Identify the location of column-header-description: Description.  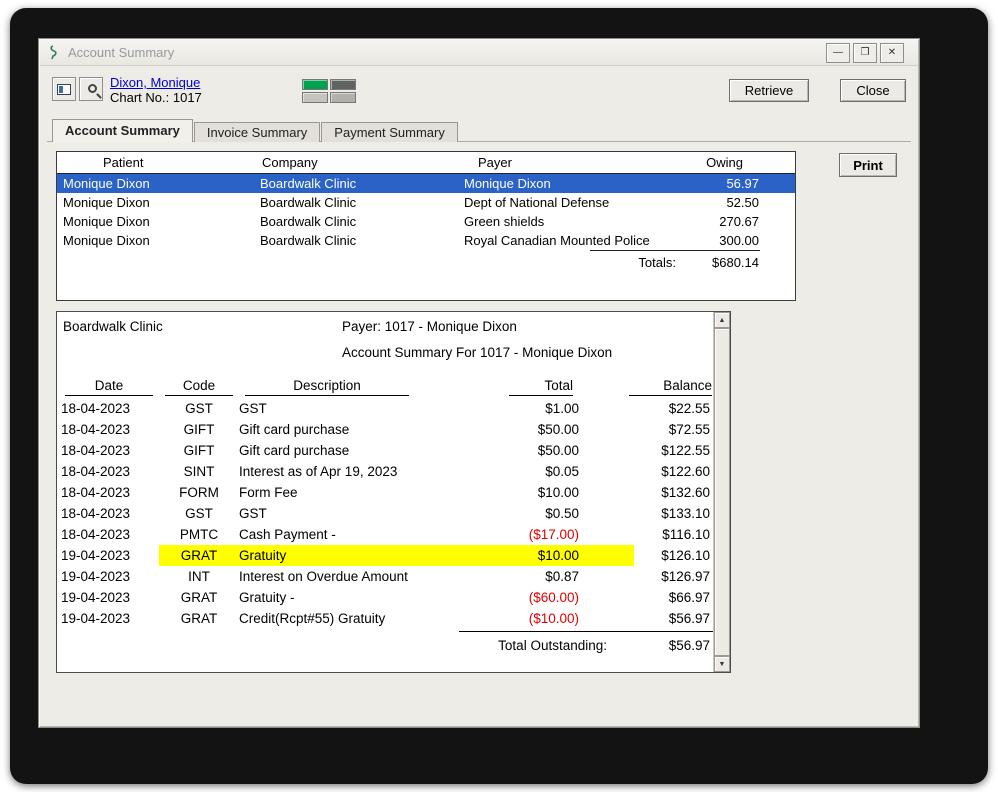
(327, 387).